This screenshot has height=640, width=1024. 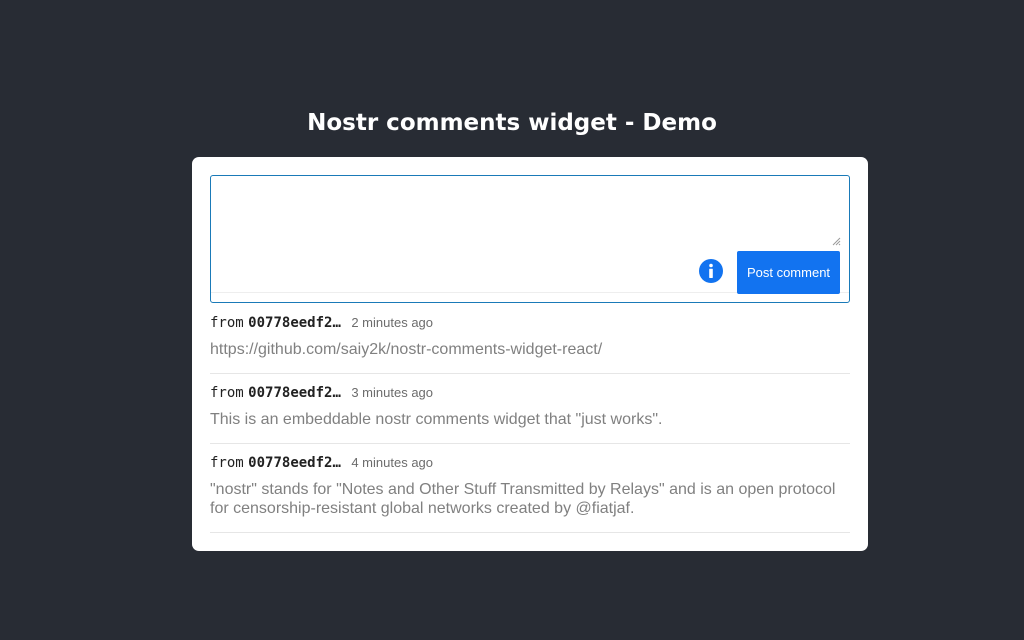 I want to click on comment-composer: Post comment, so click(x=530, y=239).